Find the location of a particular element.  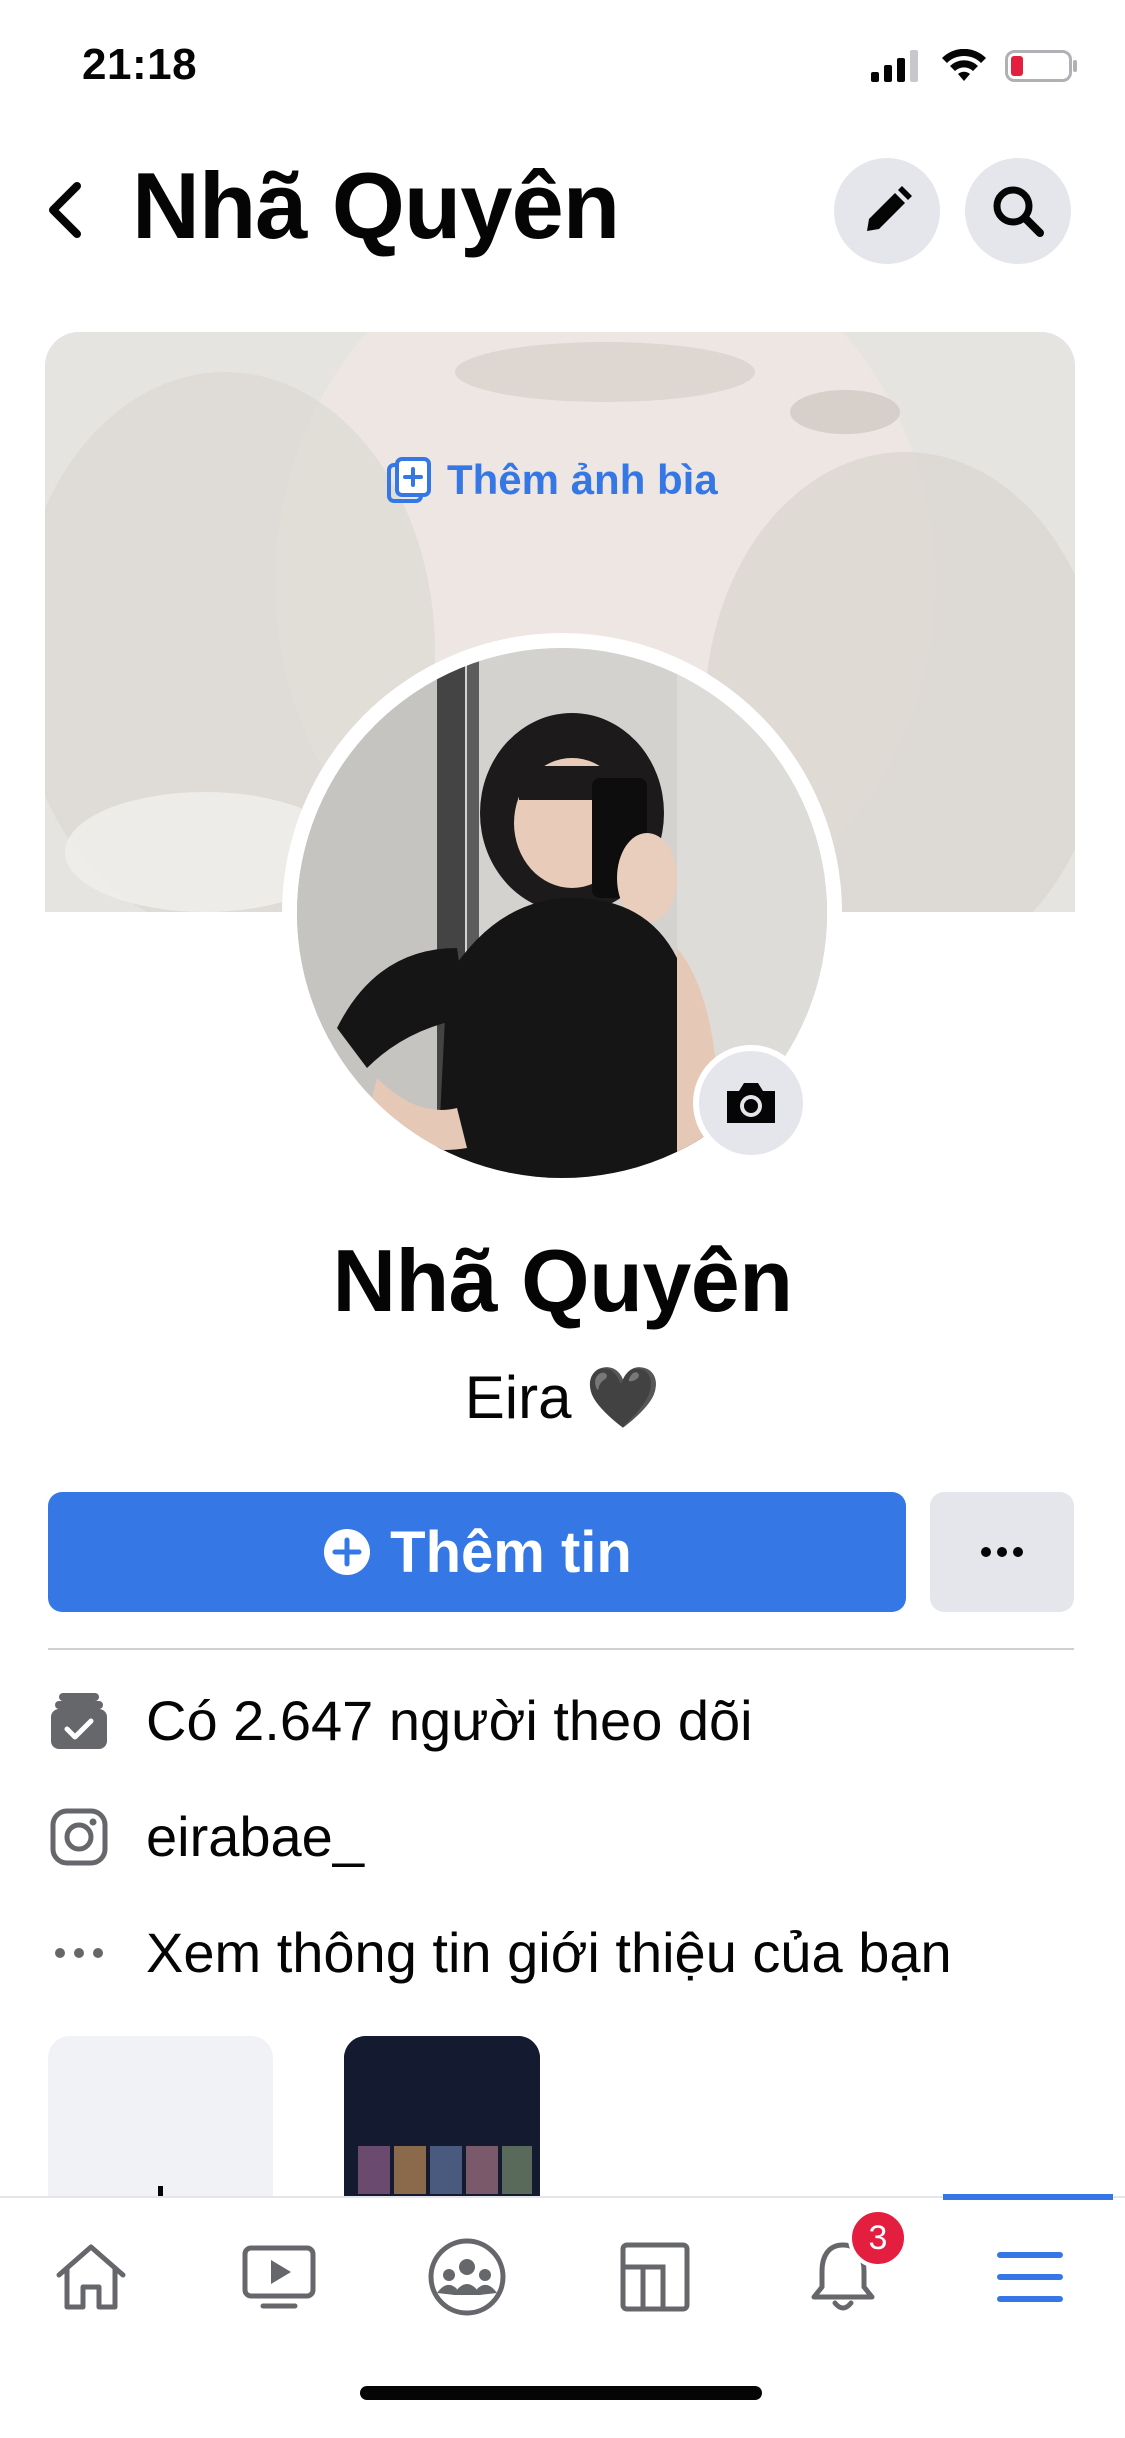

profile-name: Nhã Quyên is located at coordinates (562, 1280).